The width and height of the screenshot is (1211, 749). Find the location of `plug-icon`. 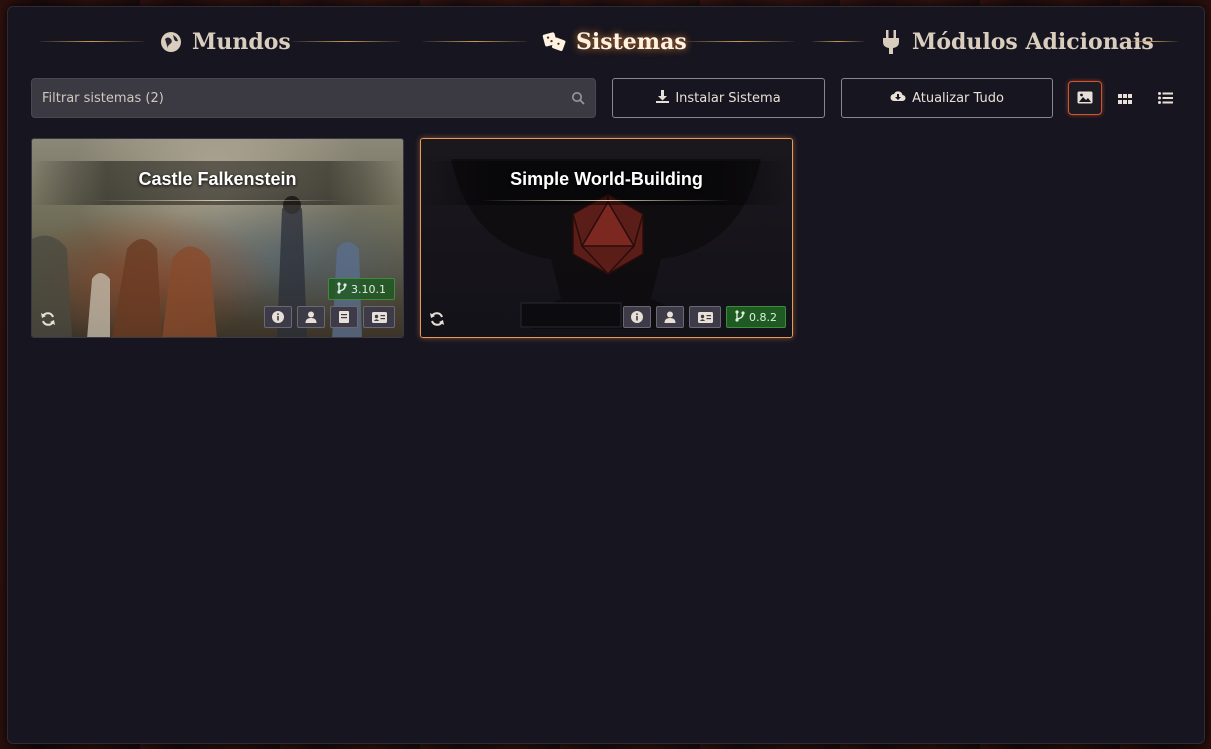

plug-icon is located at coordinates (891, 42).